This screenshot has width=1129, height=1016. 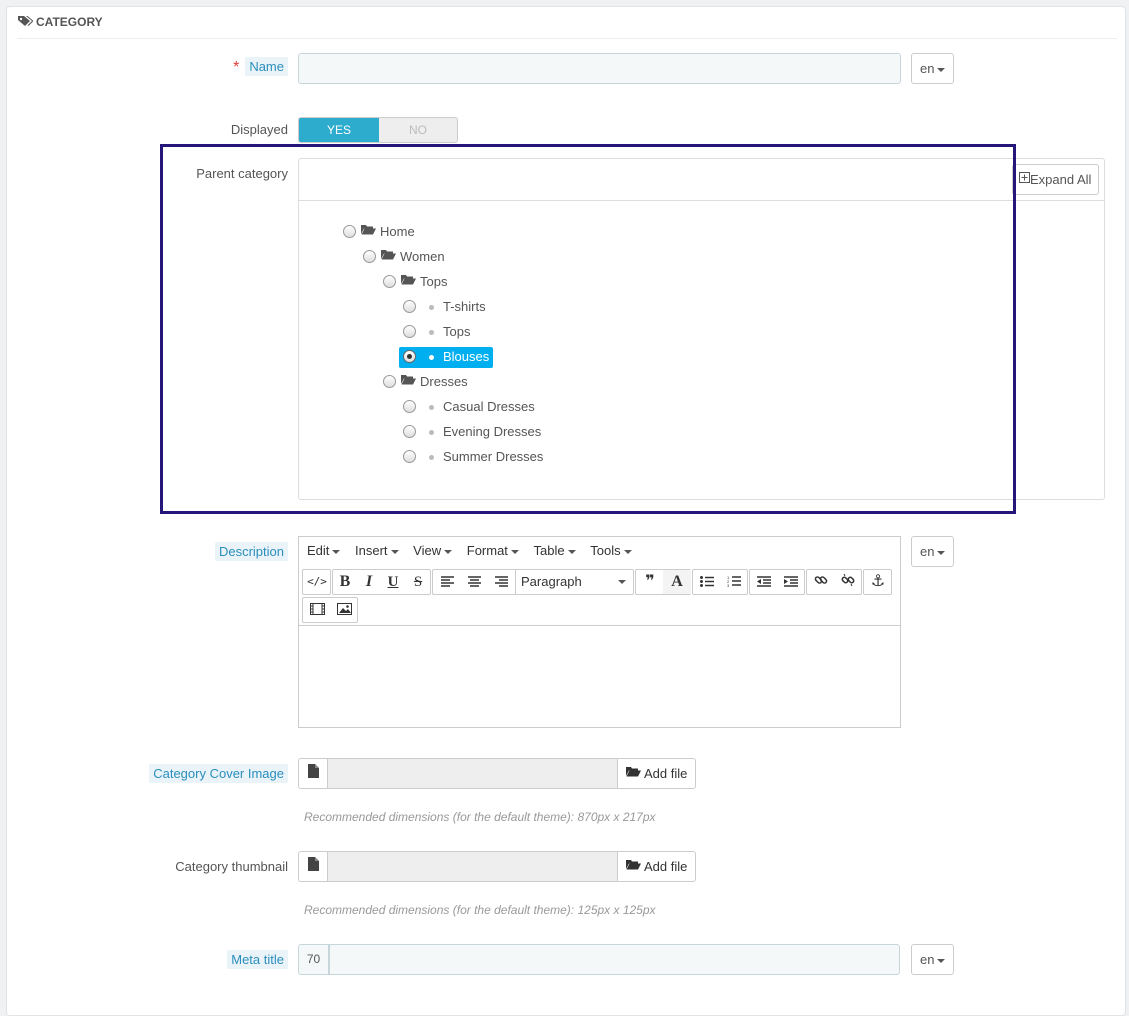 I want to click on thumbnail-filename-field, so click(x=473, y=866).